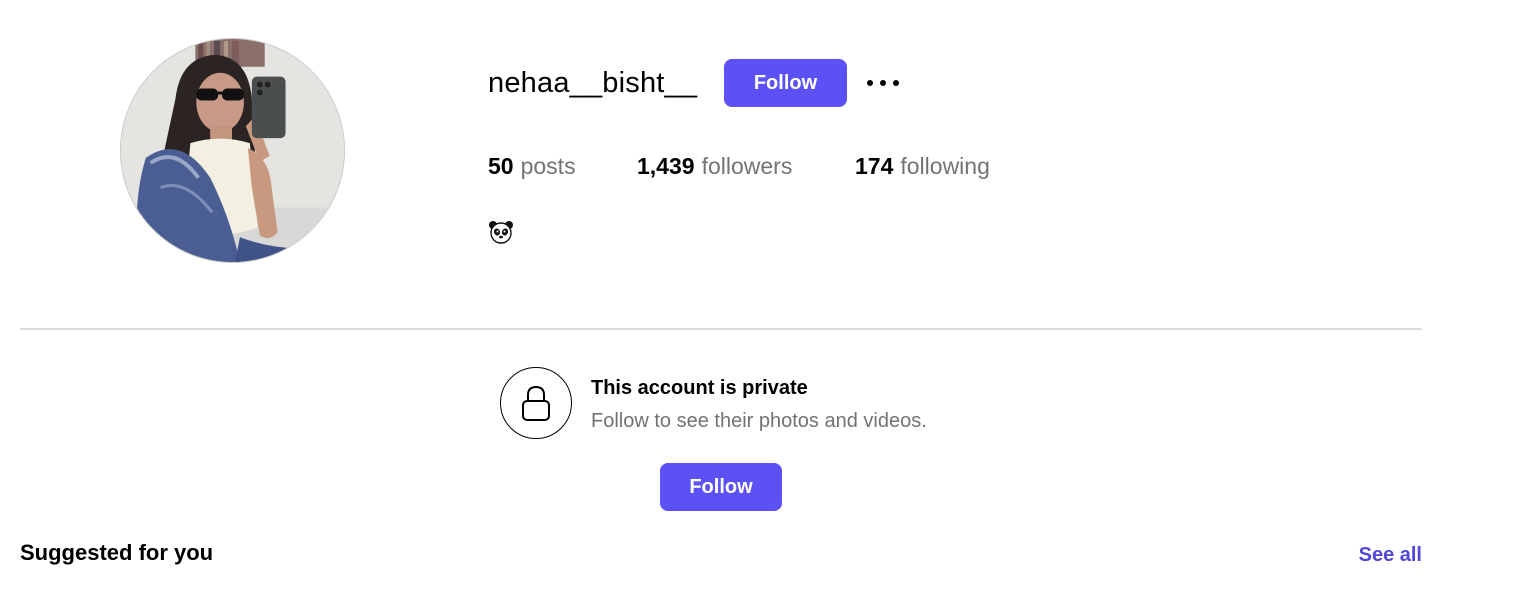  Describe the element at coordinates (593, 83) in the screenshot. I see `profile-username: nehaa__bisht__` at that location.